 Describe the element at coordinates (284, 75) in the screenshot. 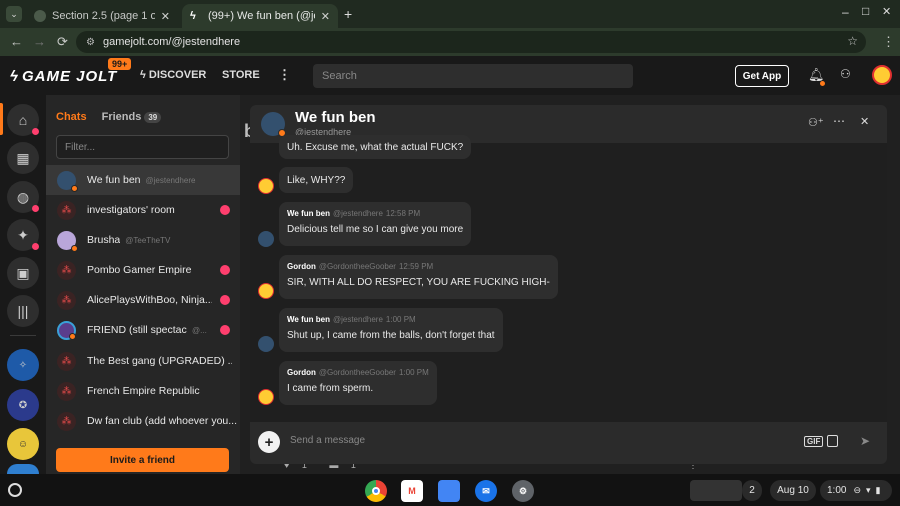

I see `more-menu-icon: ⋮` at that location.